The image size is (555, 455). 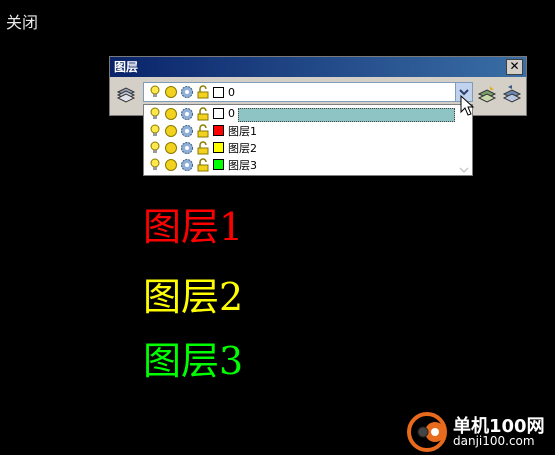 I want to click on layer-name: 图层3, so click(x=242, y=165).